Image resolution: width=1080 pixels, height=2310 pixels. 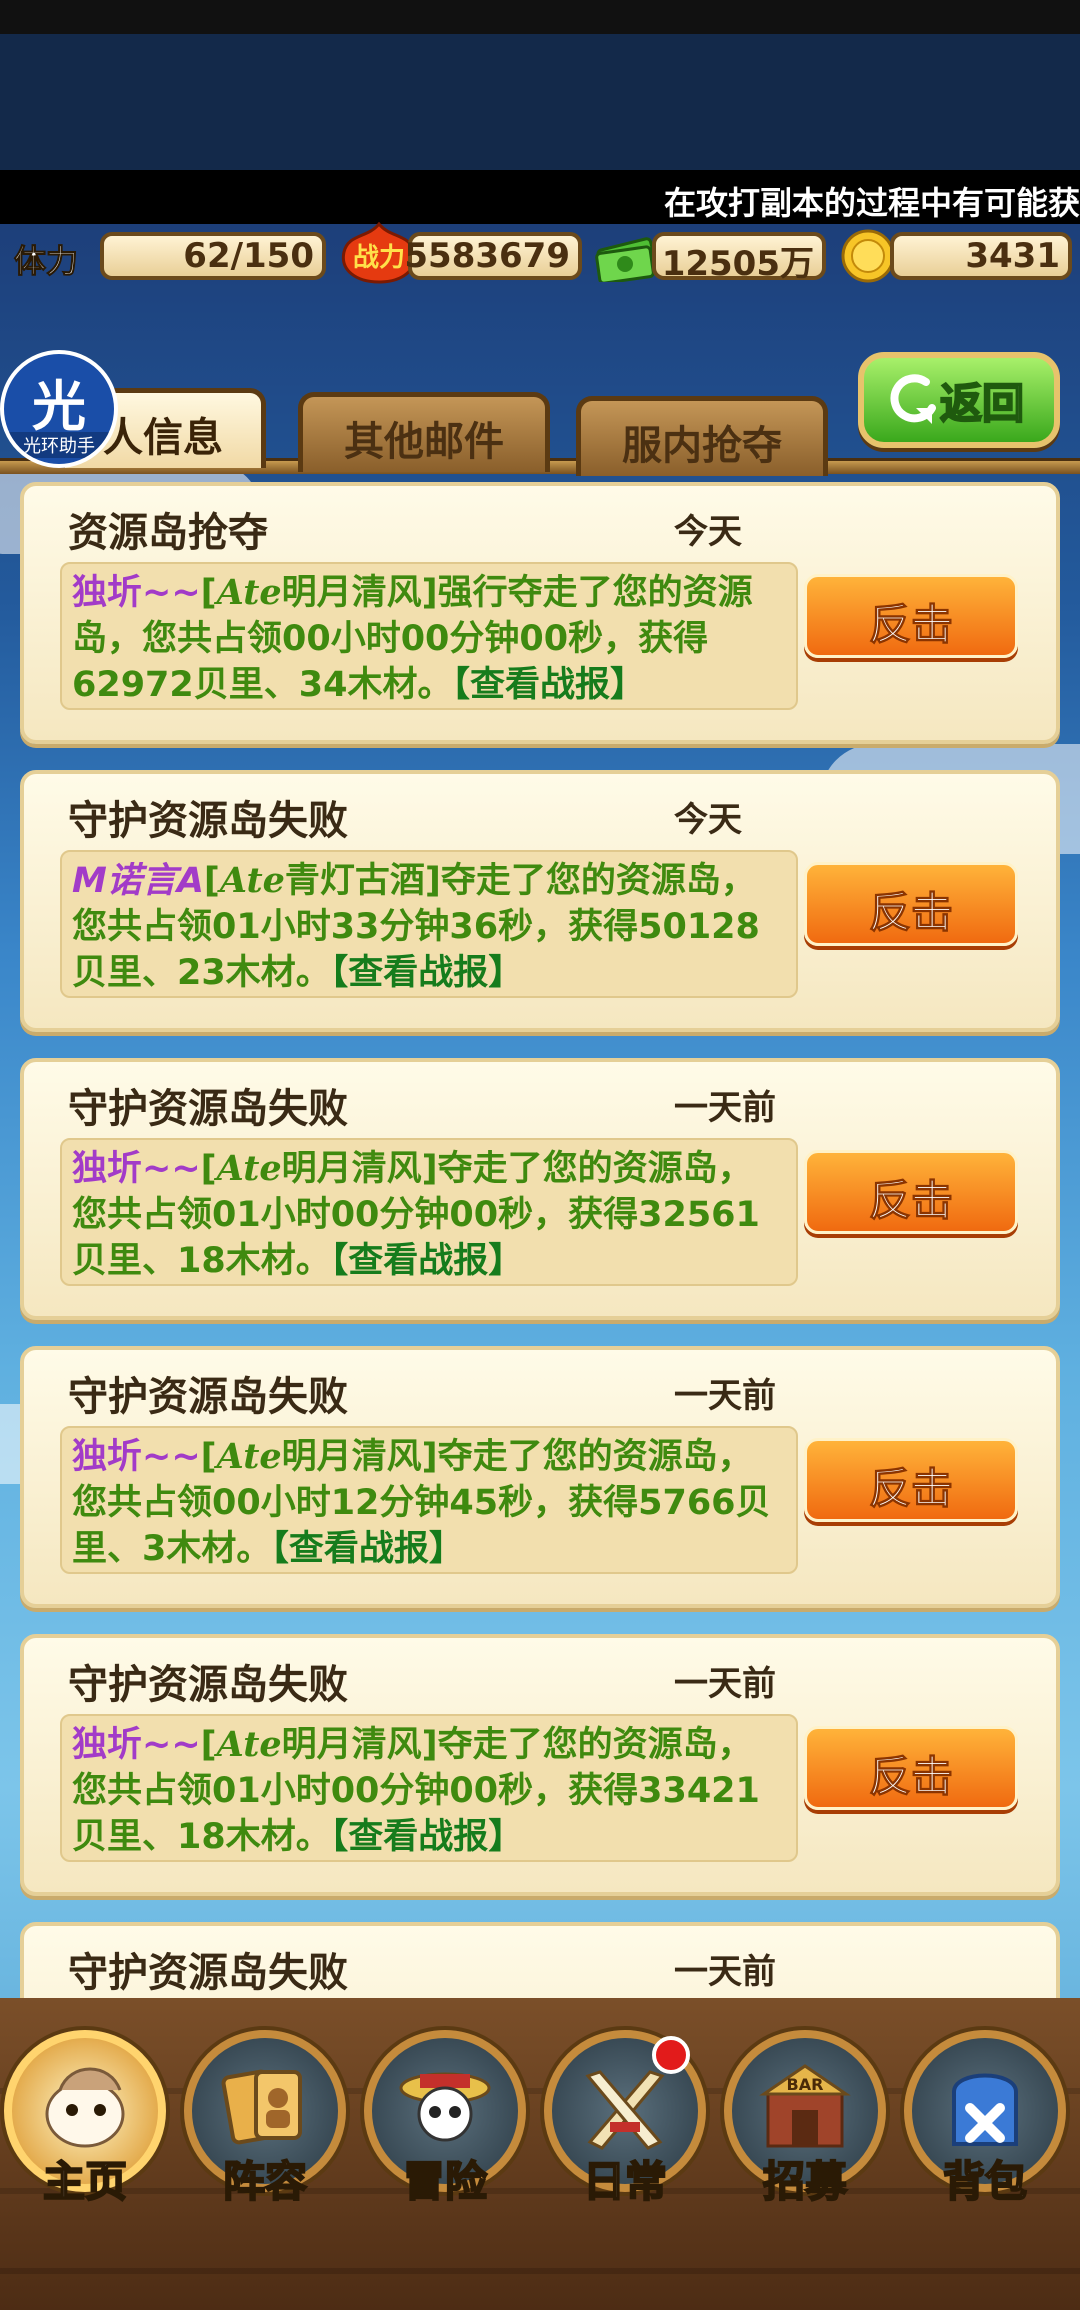 What do you see at coordinates (702, 446) in the screenshot?
I see `tab-label: 服内抢夺` at bounding box center [702, 446].